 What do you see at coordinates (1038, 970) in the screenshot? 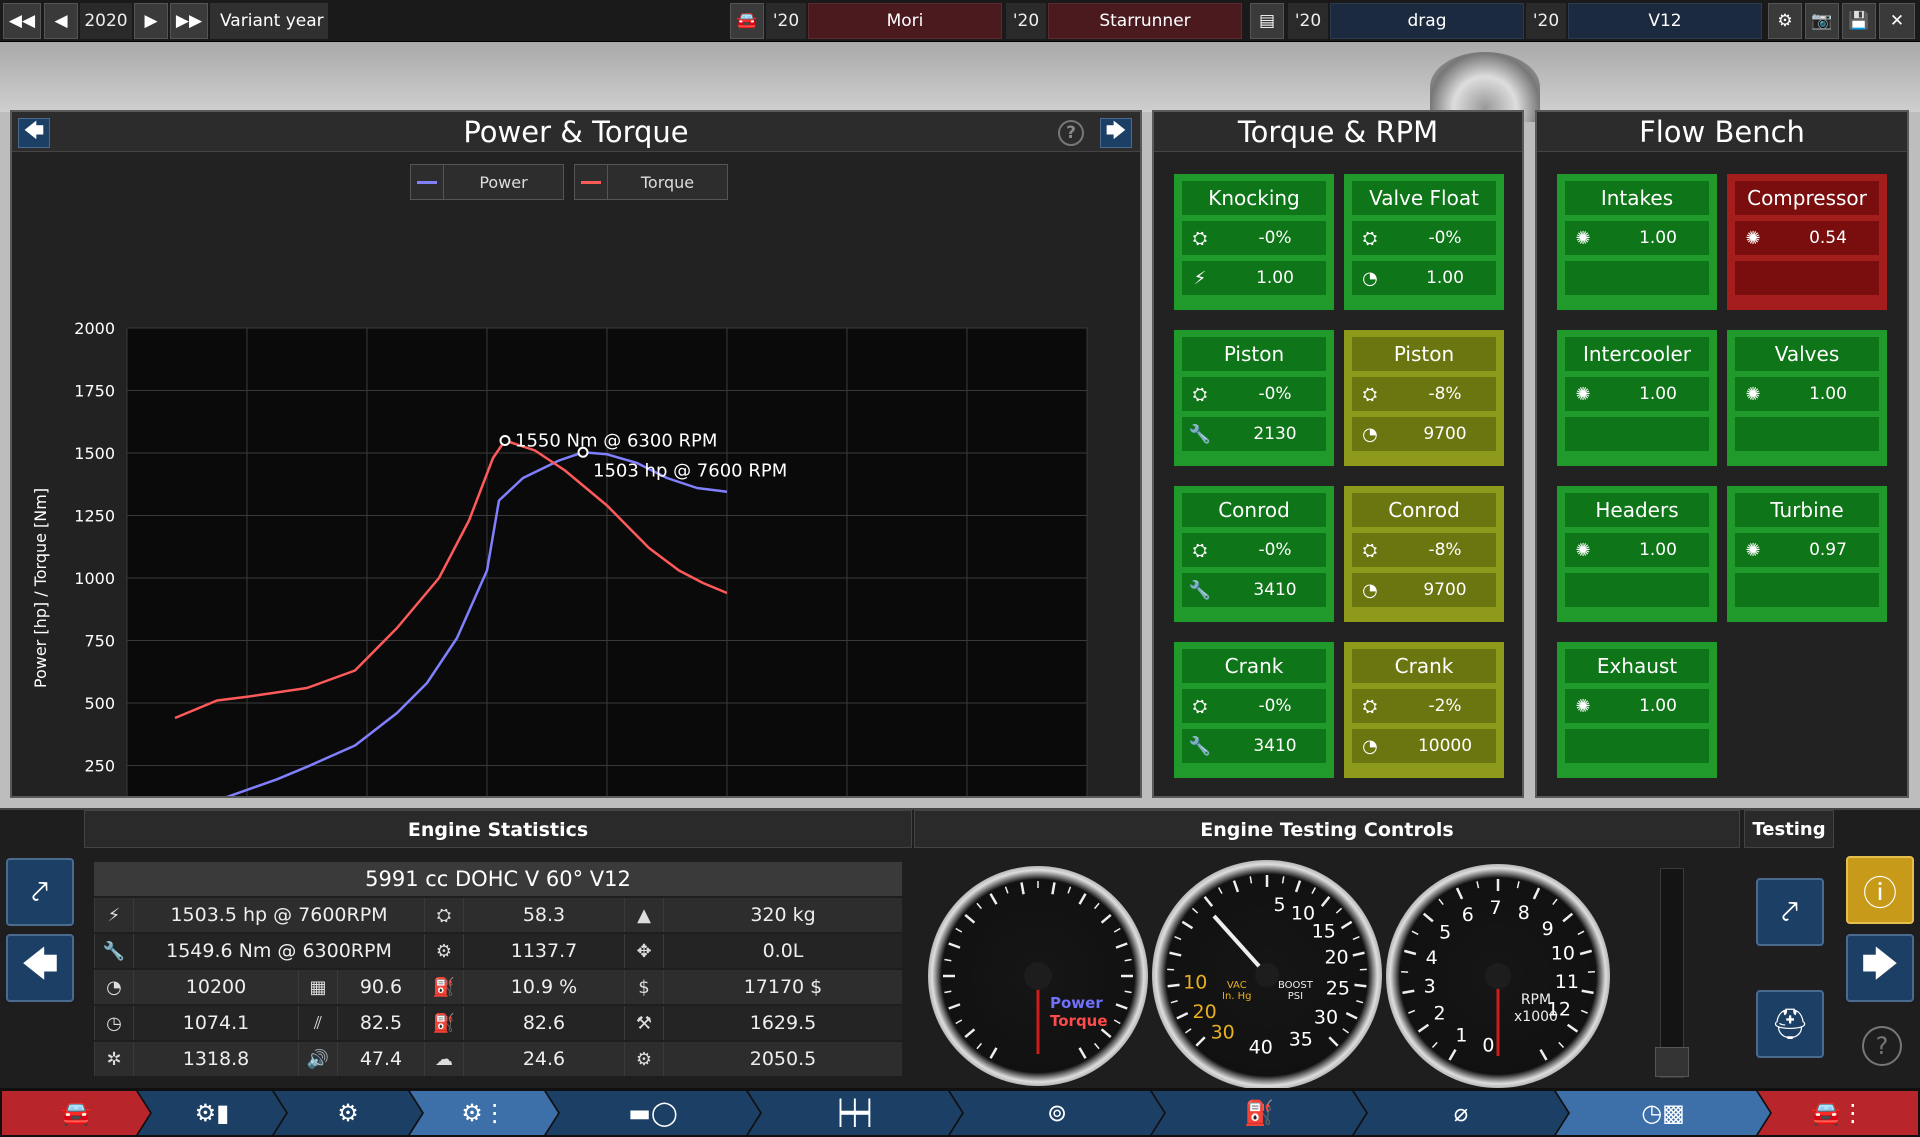
I see `gauge1-dial` at bounding box center [1038, 970].